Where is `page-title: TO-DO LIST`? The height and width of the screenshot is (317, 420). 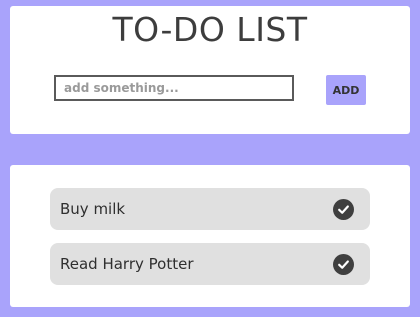
page-title: TO-DO LIST is located at coordinates (210, 29).